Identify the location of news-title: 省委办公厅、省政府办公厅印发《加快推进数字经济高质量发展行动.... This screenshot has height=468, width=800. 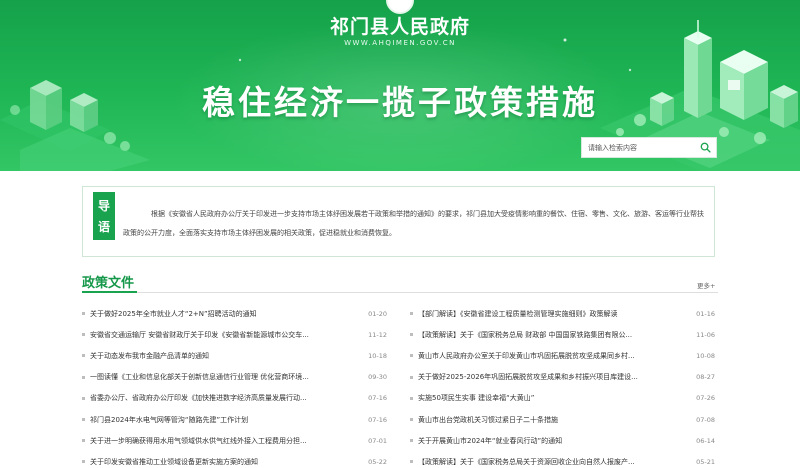
(198, 398).